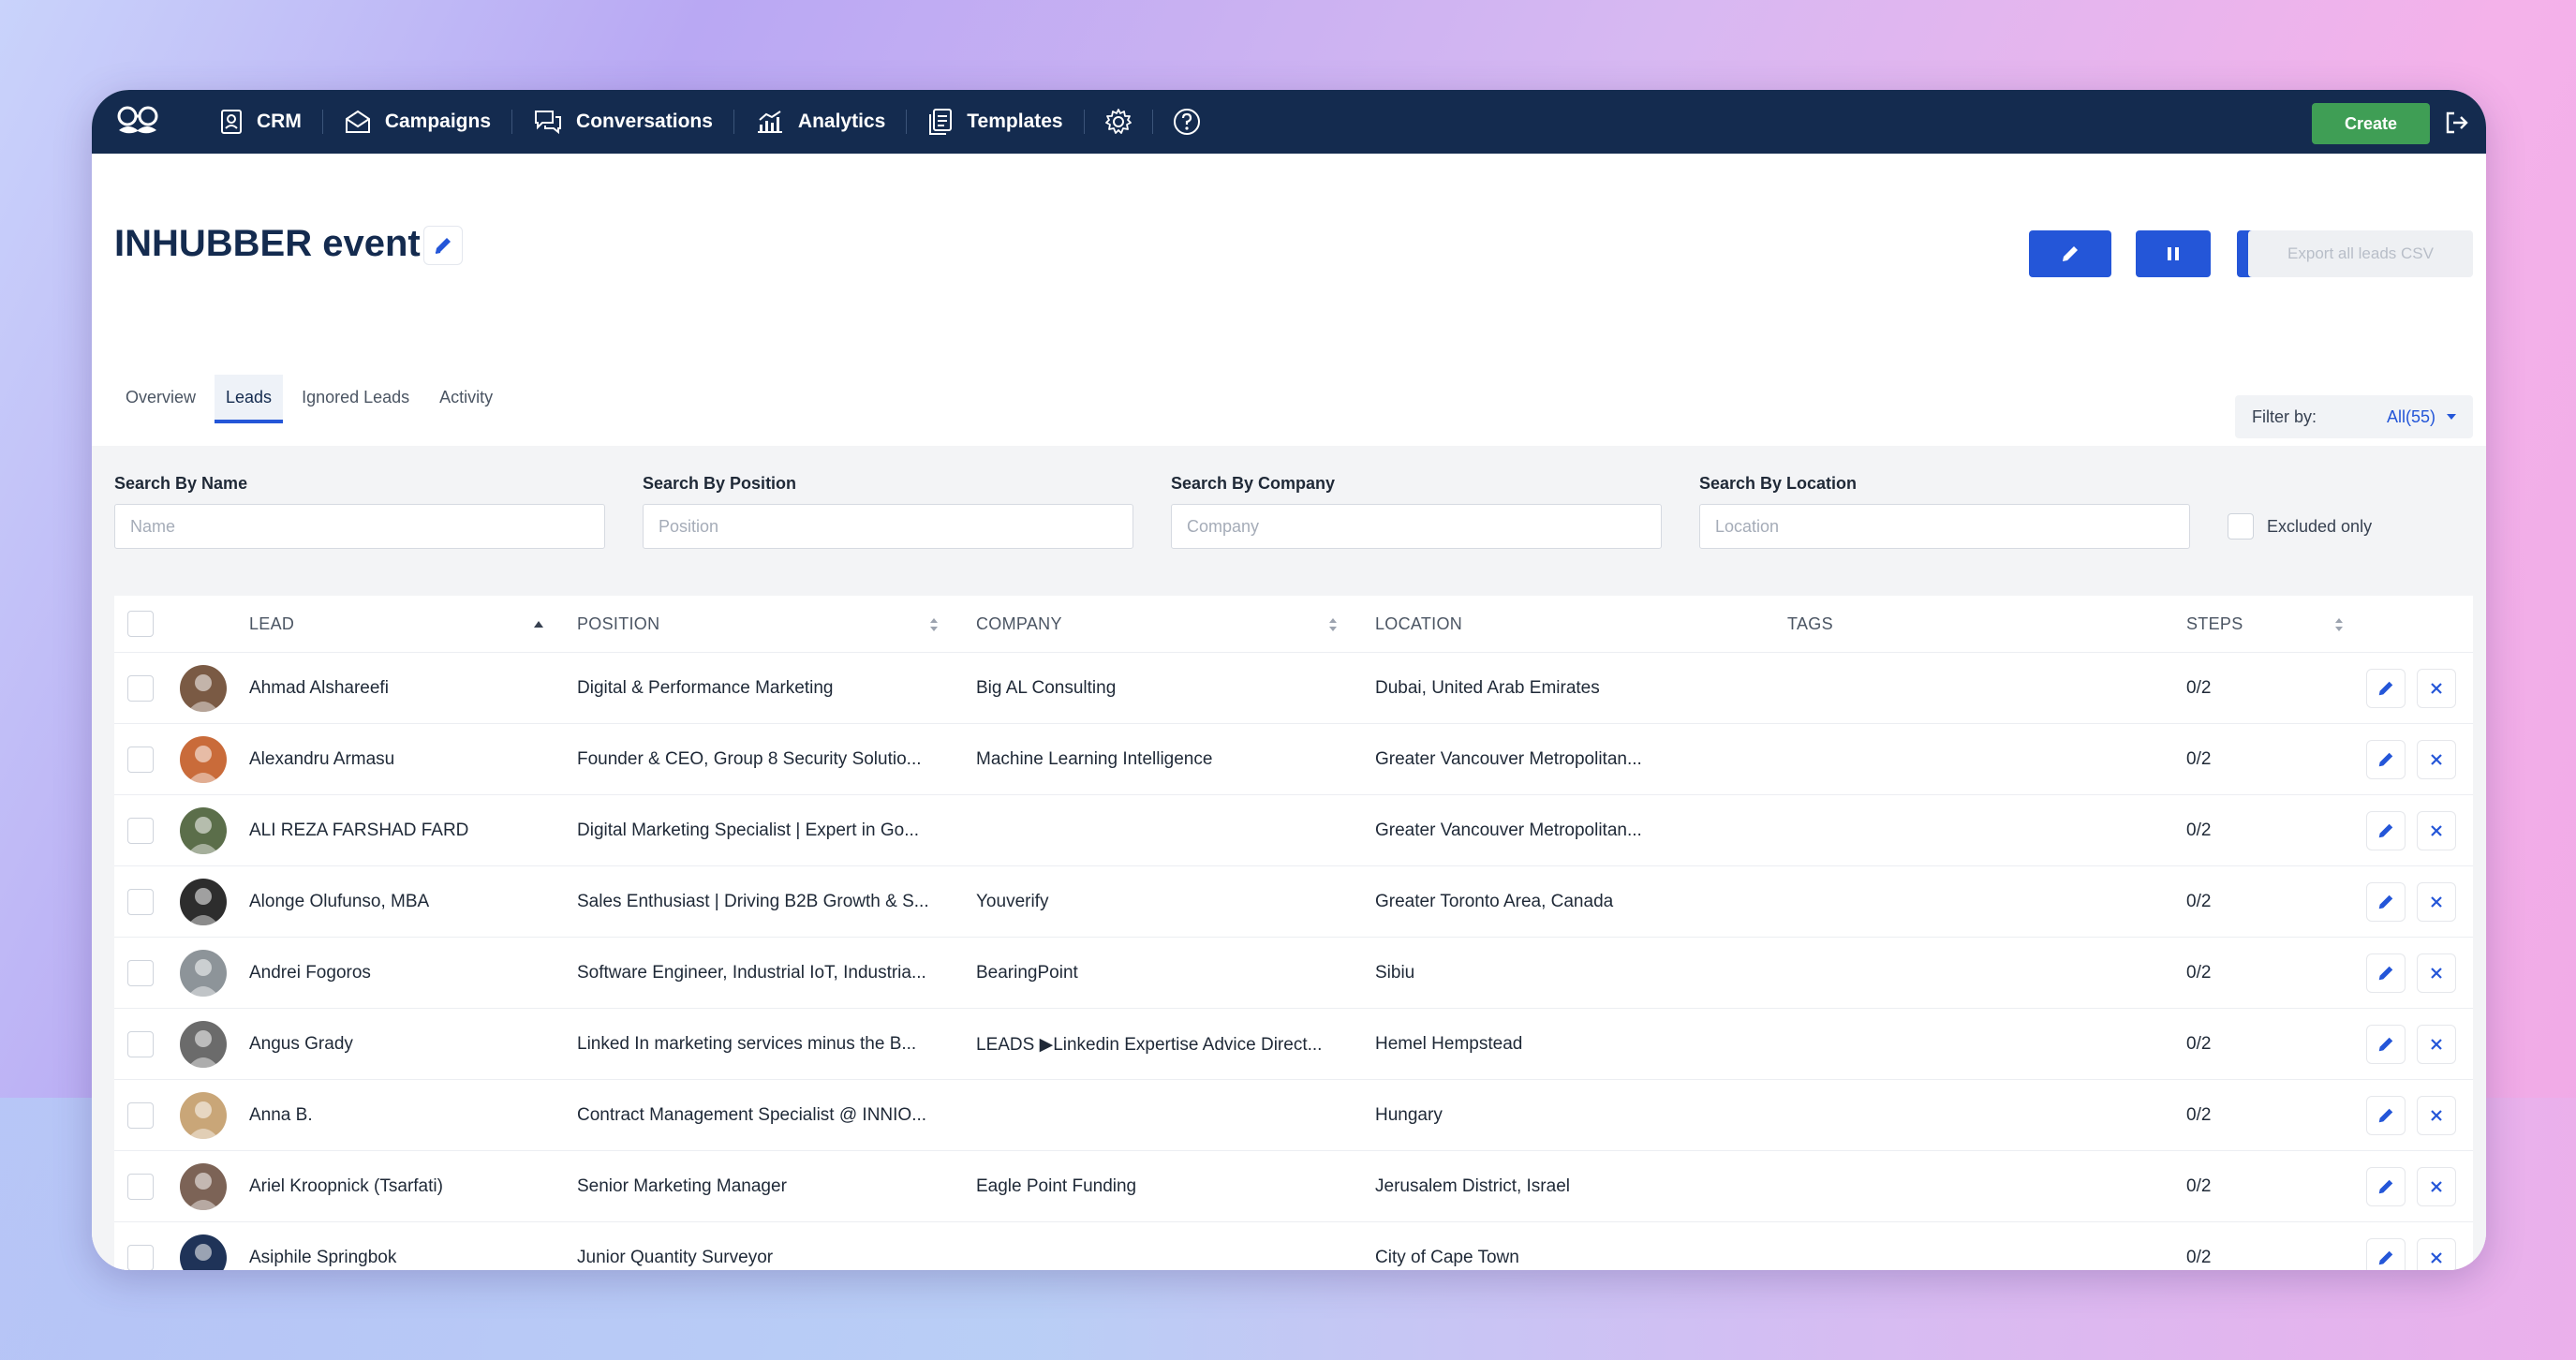 Image resolution: width=2576 pixels, height=1360 pixels. What do you see at coordinates (404, 973) in the screenshot?
I see `lead-name: Andrei Fogoros` at bounding box center [404, 973].